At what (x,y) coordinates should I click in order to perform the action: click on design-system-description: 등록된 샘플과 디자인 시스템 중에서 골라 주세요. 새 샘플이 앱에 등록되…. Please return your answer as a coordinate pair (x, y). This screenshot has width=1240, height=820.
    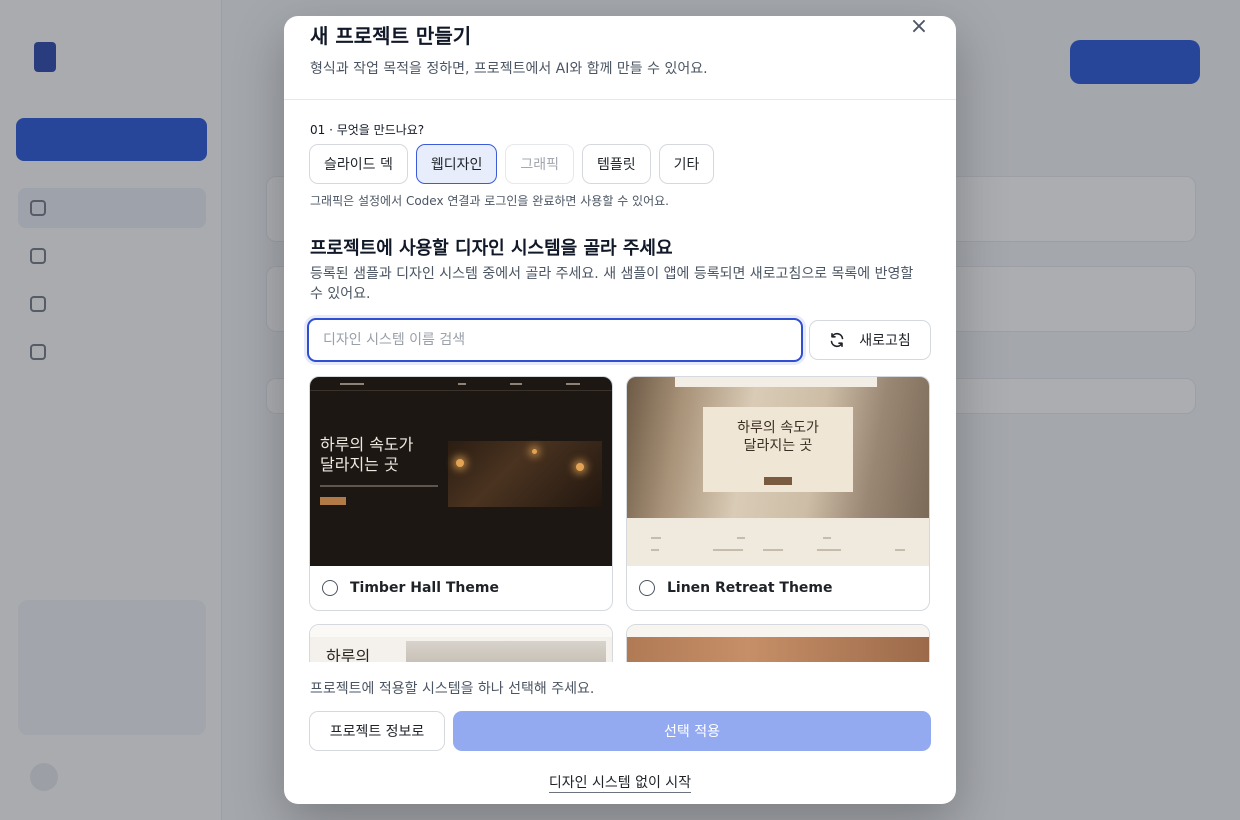
    Looking at the image, I should click on (612, 284).